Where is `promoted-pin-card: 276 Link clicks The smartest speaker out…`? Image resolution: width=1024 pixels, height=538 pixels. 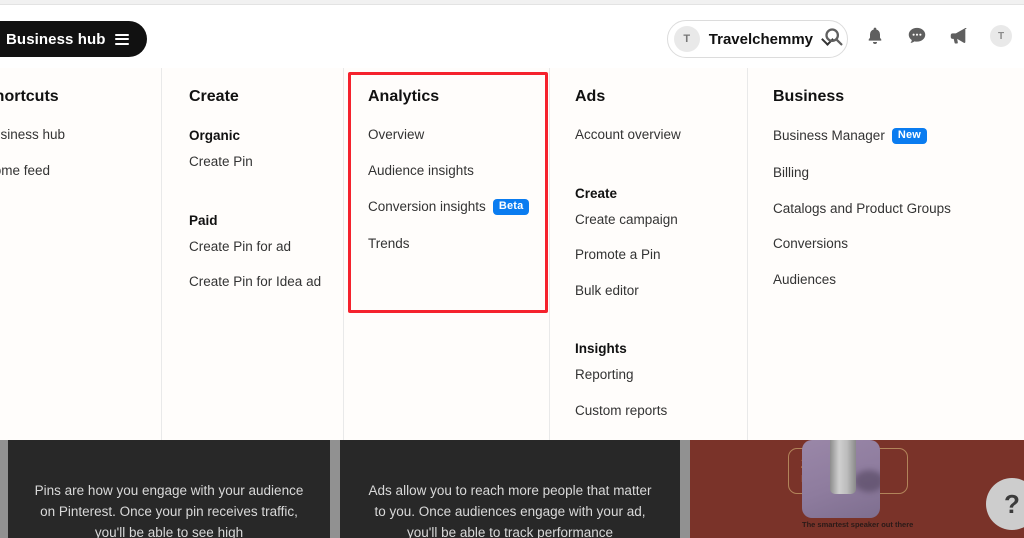
promoted-pin-card: 276 Link clicks The smartest speaker out… is located at coordinates (857, 489).